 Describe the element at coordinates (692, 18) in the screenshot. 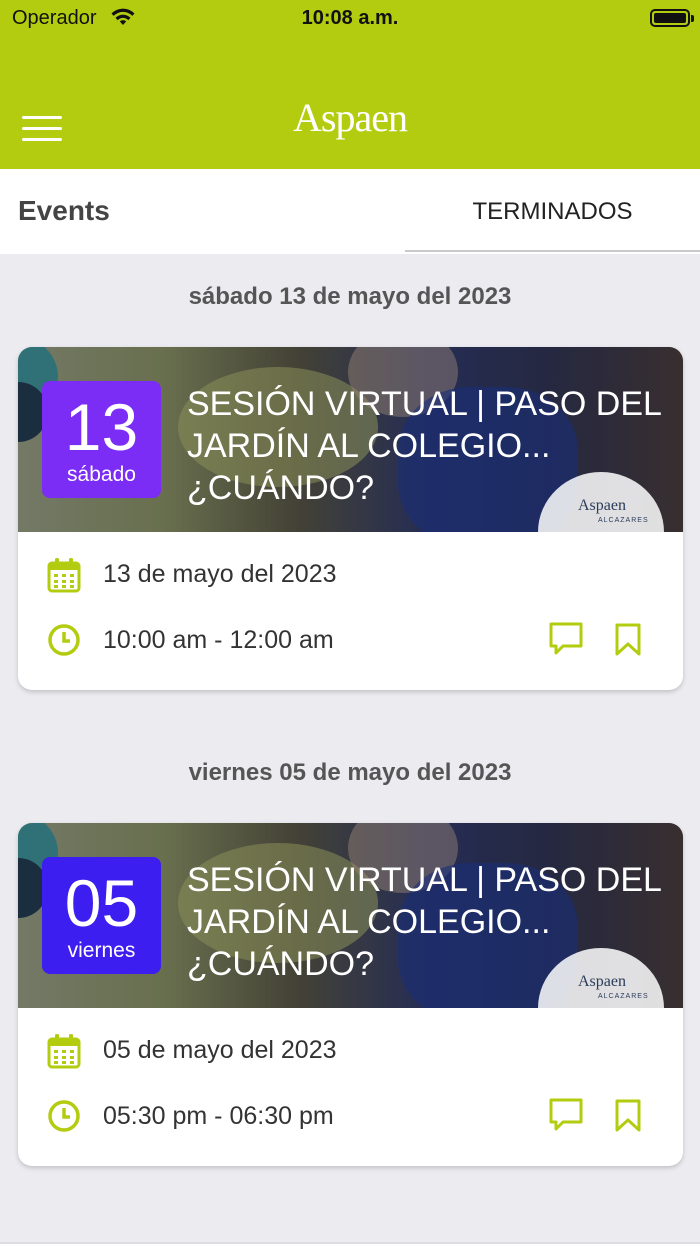

I see `battery-tip` at that location.